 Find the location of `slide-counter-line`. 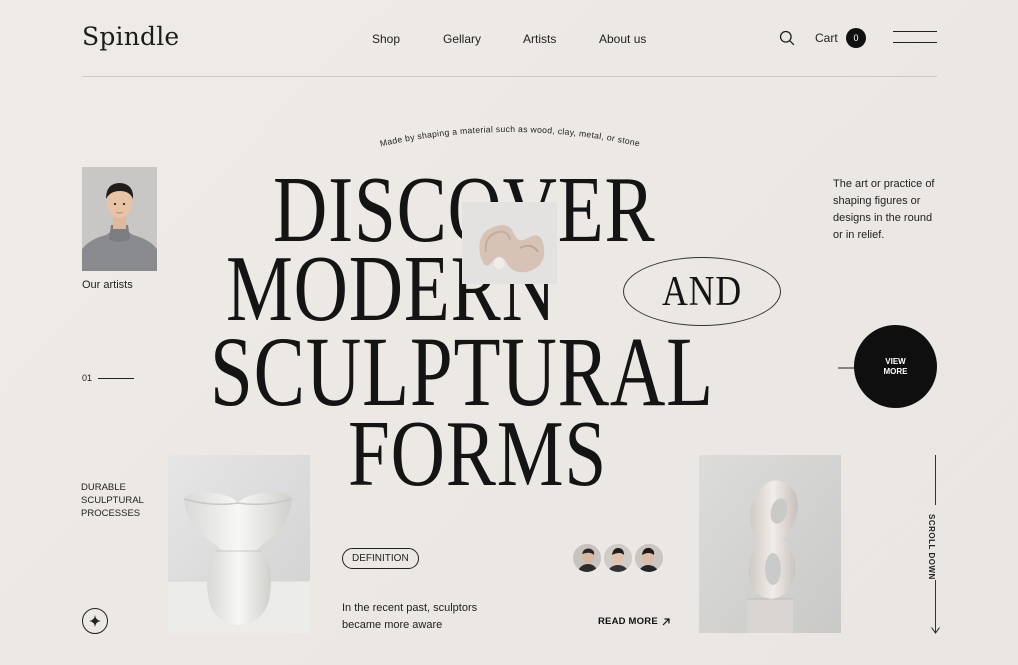

slide-counter-line is located at coordinates (116, 378).